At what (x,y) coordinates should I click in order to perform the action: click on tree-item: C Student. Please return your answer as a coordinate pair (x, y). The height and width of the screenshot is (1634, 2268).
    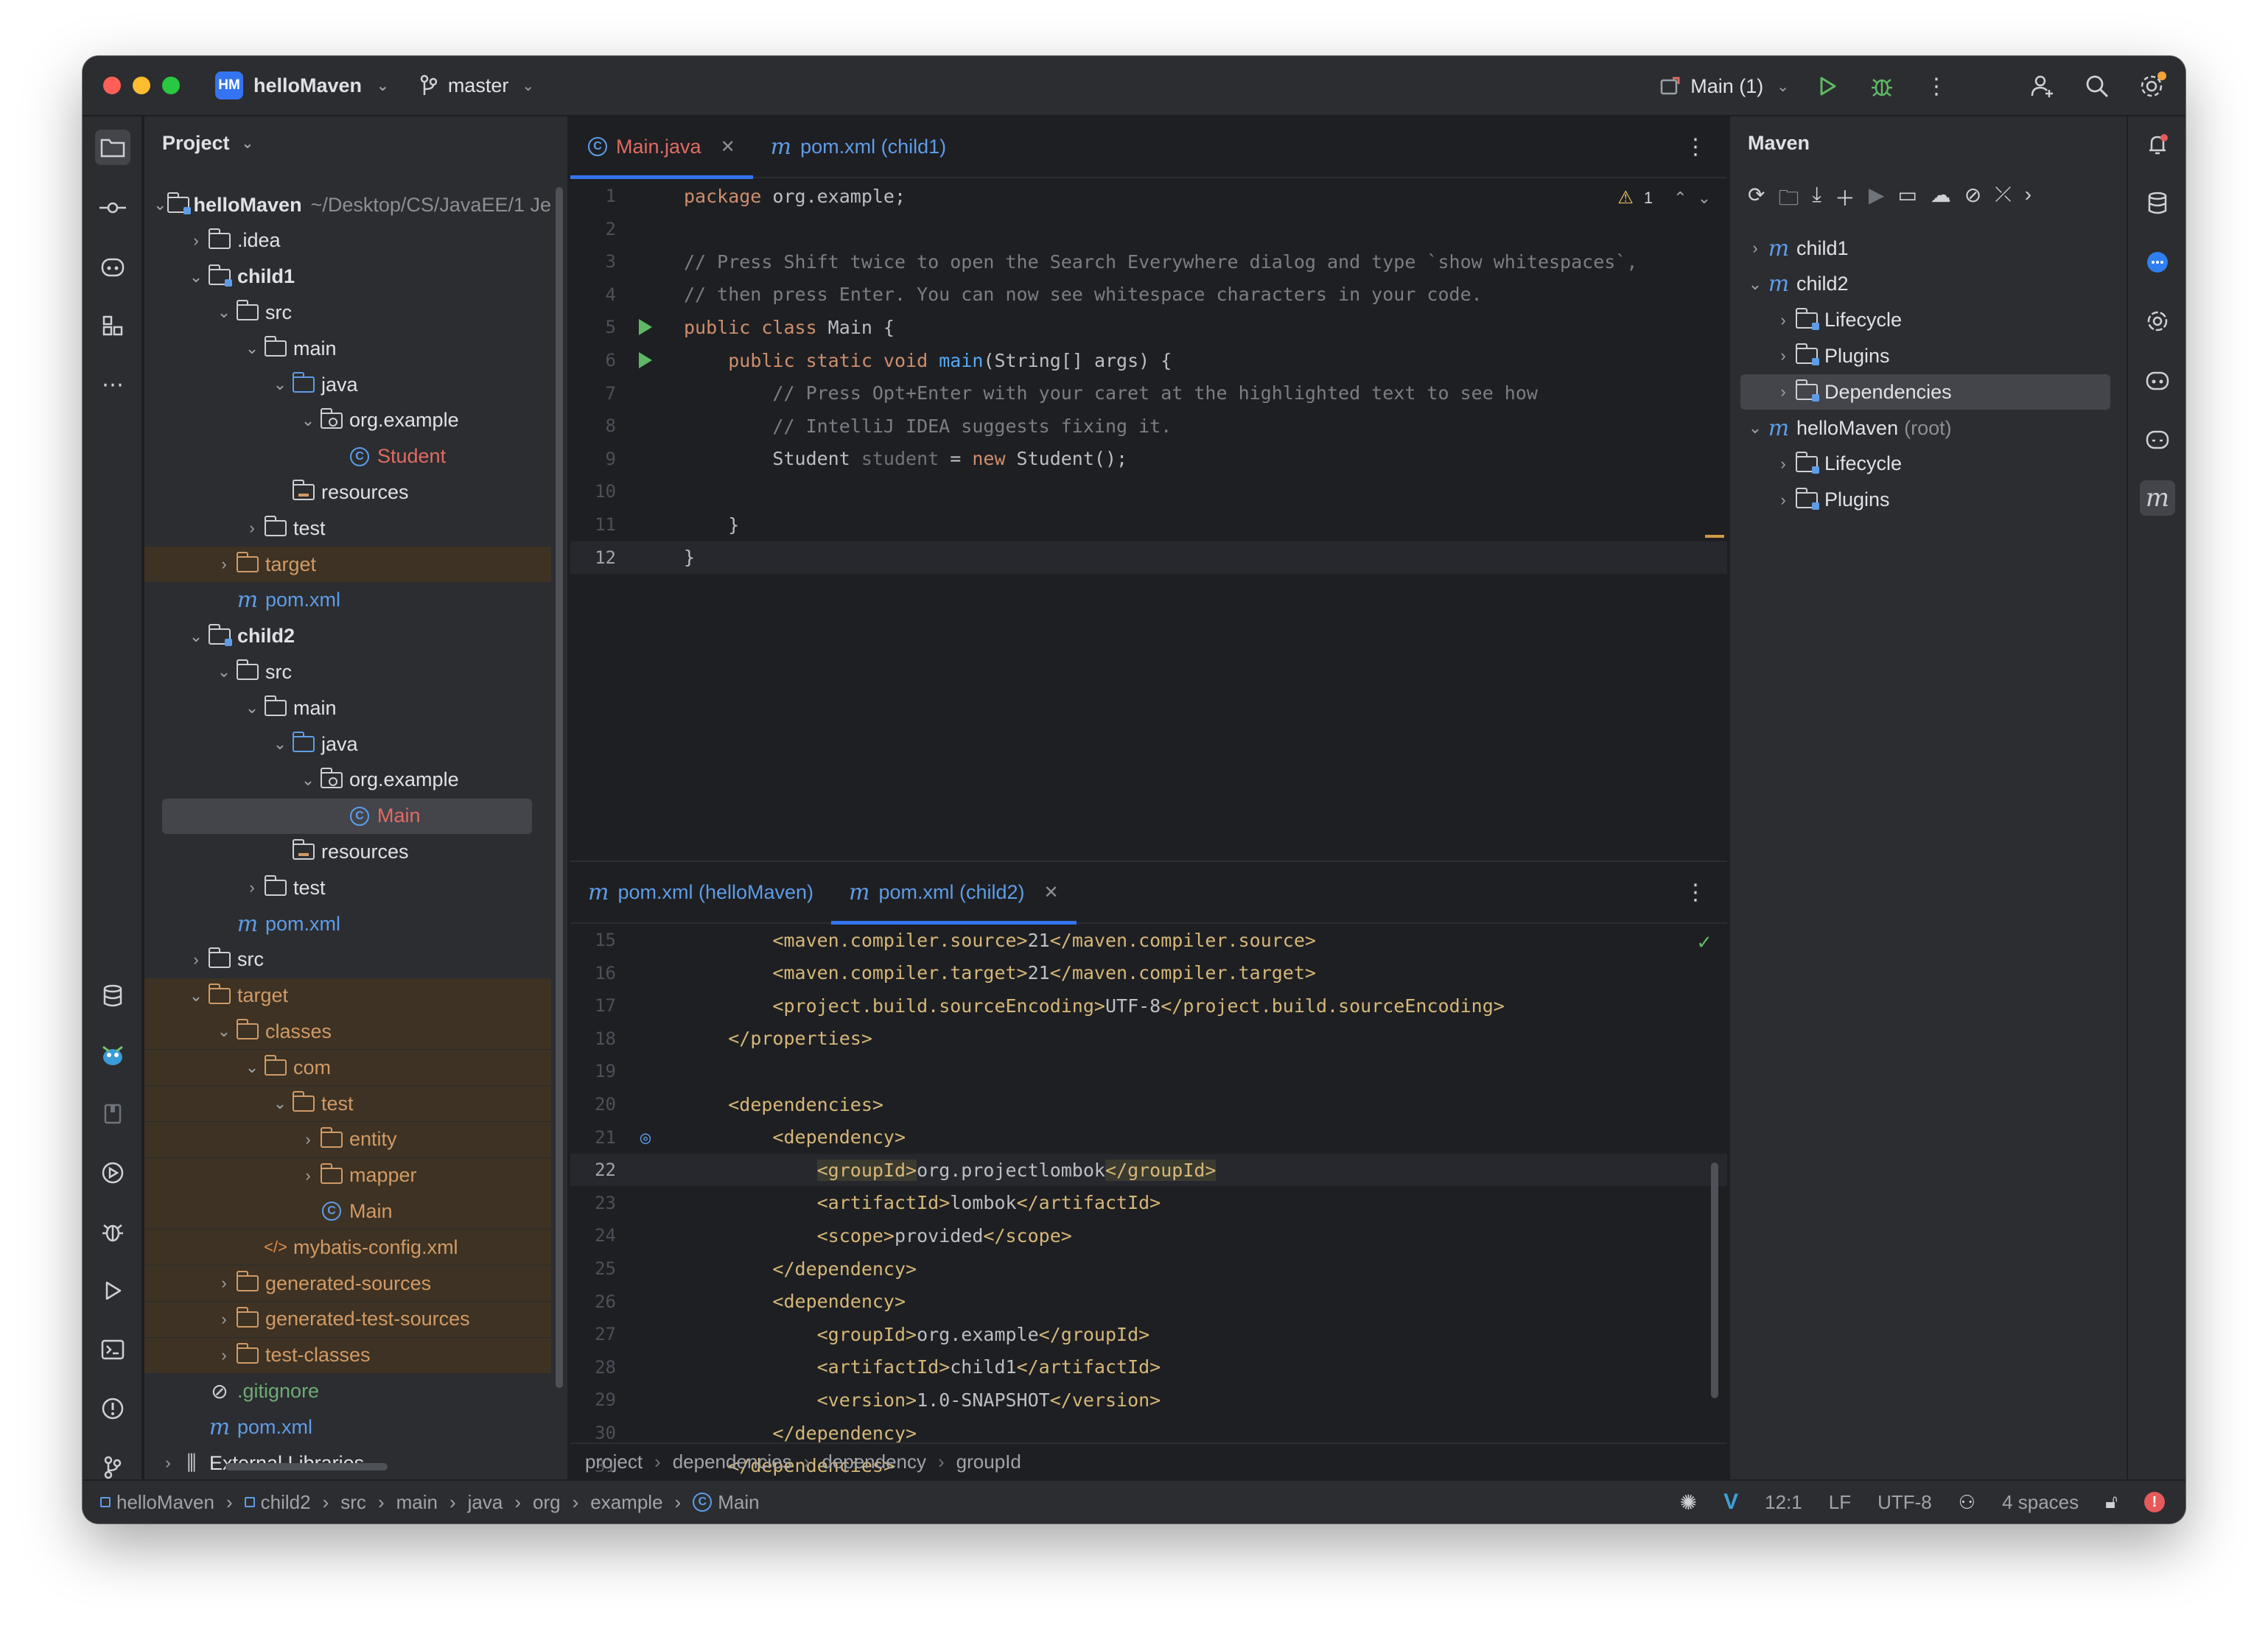
    Looking at the image, I should click on (347, 456).